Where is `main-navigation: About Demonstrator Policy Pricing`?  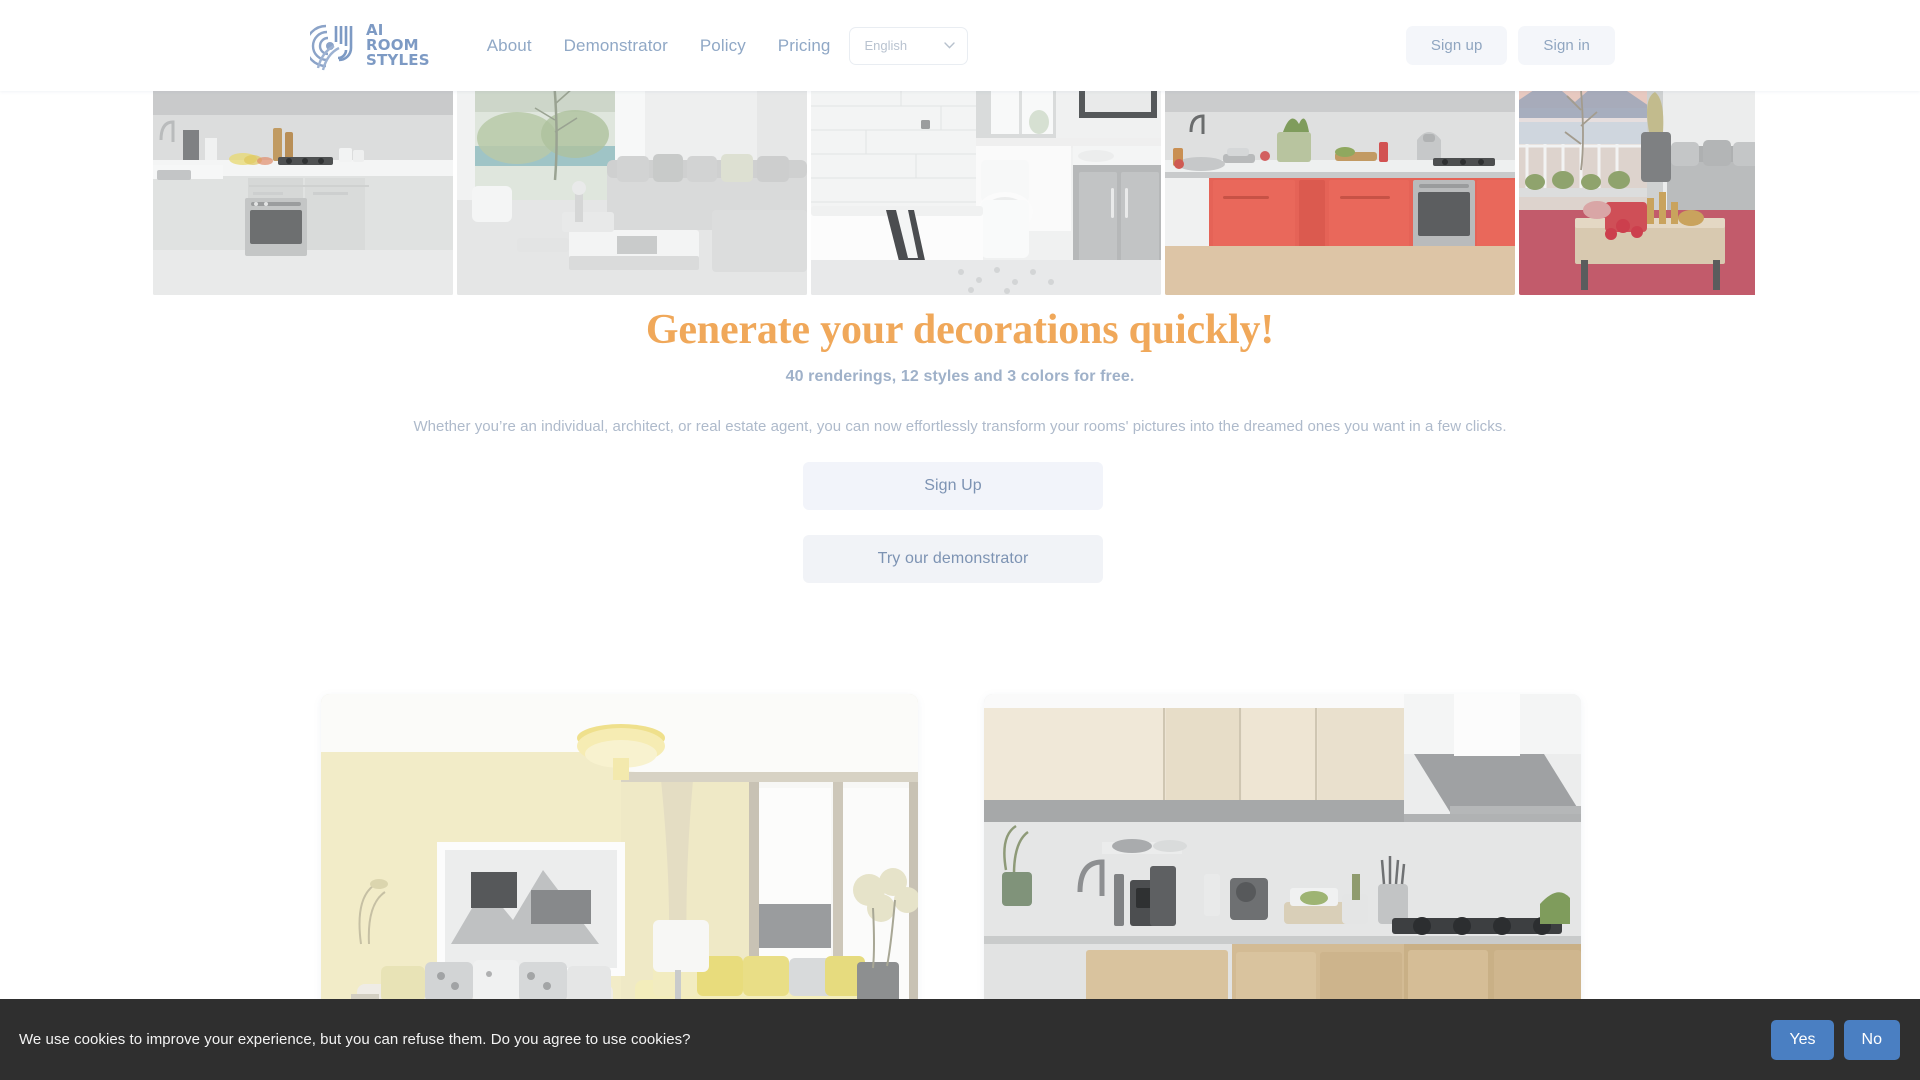
main-navigation: About Demonstrator Policy Pricing is located at coordinates (659, 46).